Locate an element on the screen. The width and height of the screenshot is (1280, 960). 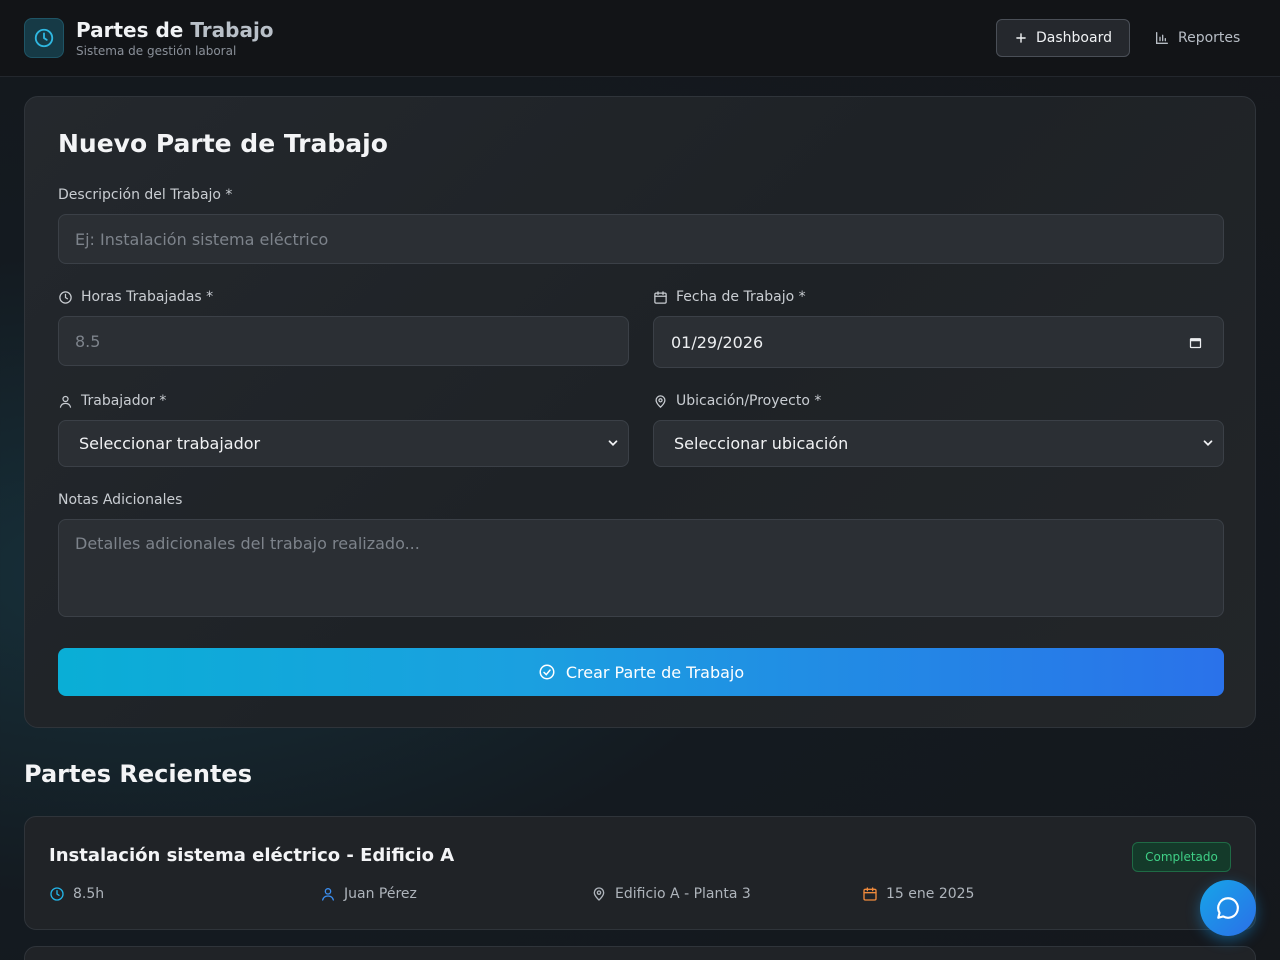
app-title: Partes de Trabajo is located at coordinates (175, 30).